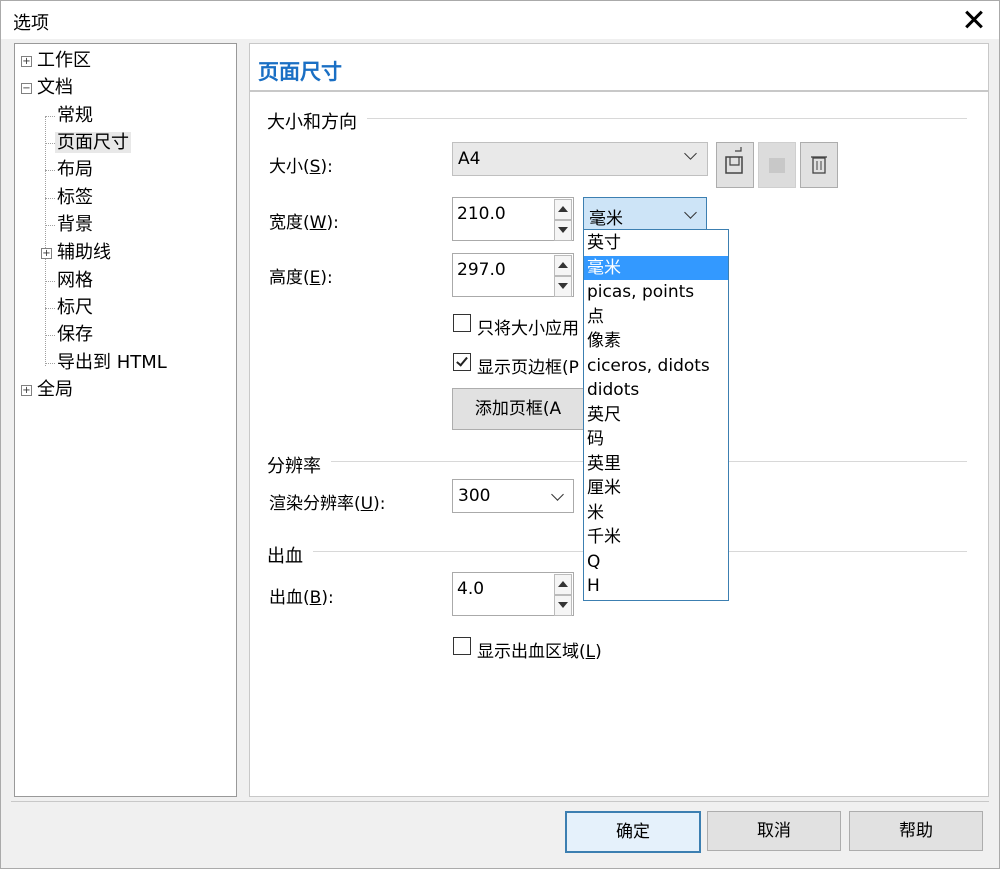  I want to click on cancel-button: 取消, so click(774, 831).